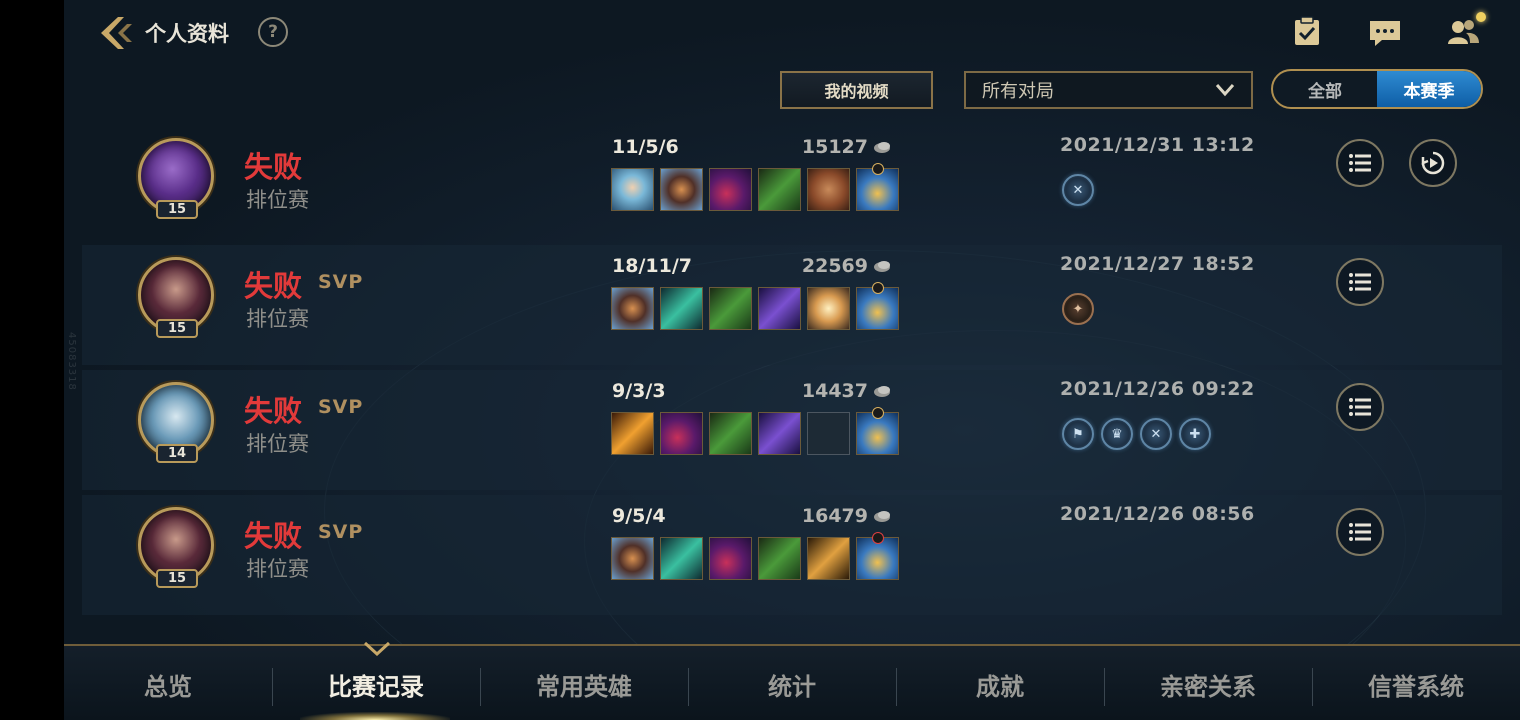 This screenshot has height=720, width=1520. What do you see at coordinates (168, 683) in the screenshot?
I see `tab-overview: 总览` at bounding box center [168, 683].